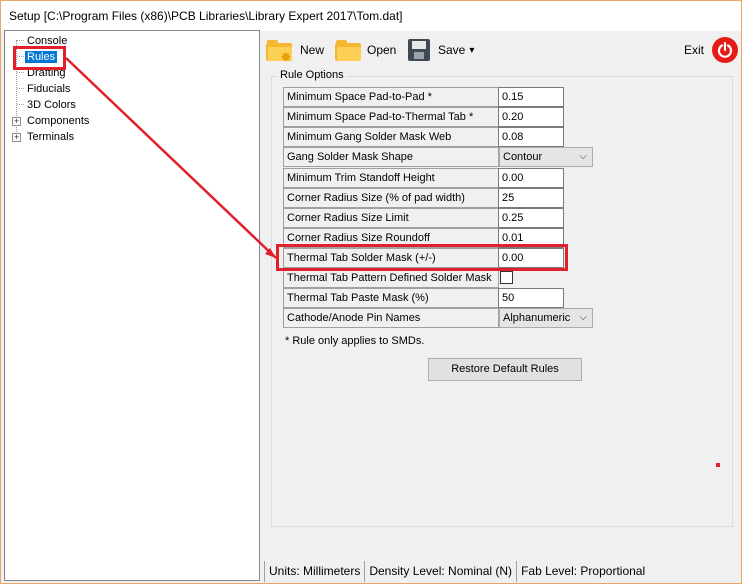  I want to click on status-fab: Fab Level: Proportional, so click(582, 571).